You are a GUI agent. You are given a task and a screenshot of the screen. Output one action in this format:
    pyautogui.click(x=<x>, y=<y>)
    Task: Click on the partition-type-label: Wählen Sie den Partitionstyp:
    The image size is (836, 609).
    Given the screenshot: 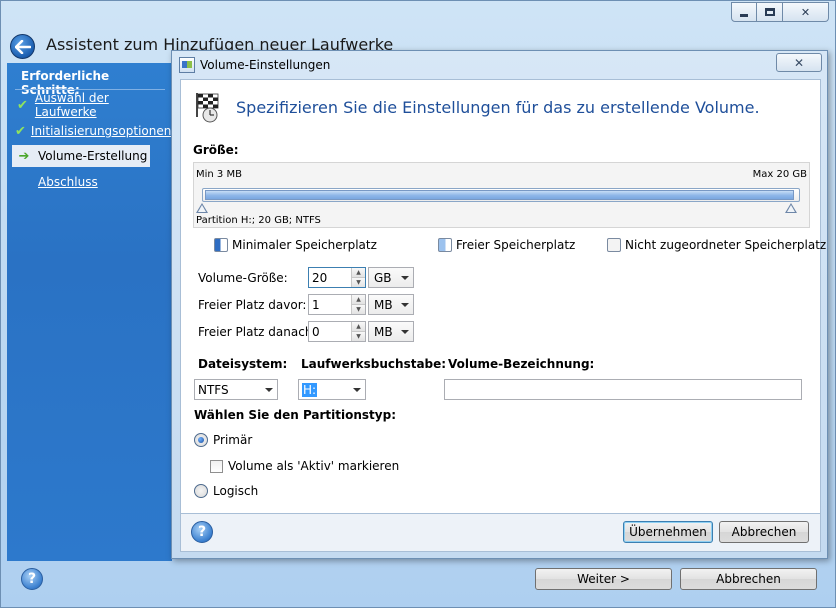 What is the action you would take?
    pyautogui.click(x=295, y=415)
    